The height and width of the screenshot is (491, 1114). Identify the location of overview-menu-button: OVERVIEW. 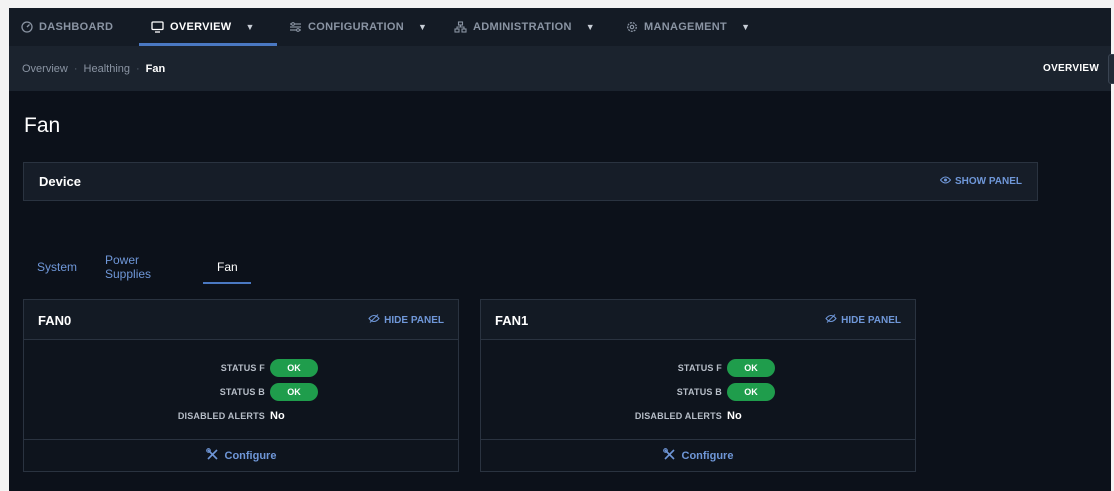
(1071, 68).